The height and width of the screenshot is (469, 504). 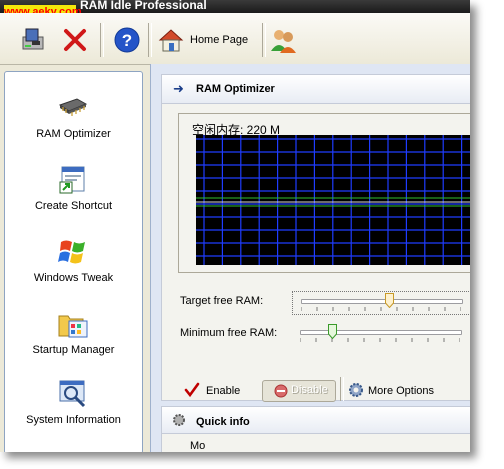 What do you see at coordinates (198, 446) in the screenshot?
I see `quick-info-text: Mo` at bounding box center [198, 446].